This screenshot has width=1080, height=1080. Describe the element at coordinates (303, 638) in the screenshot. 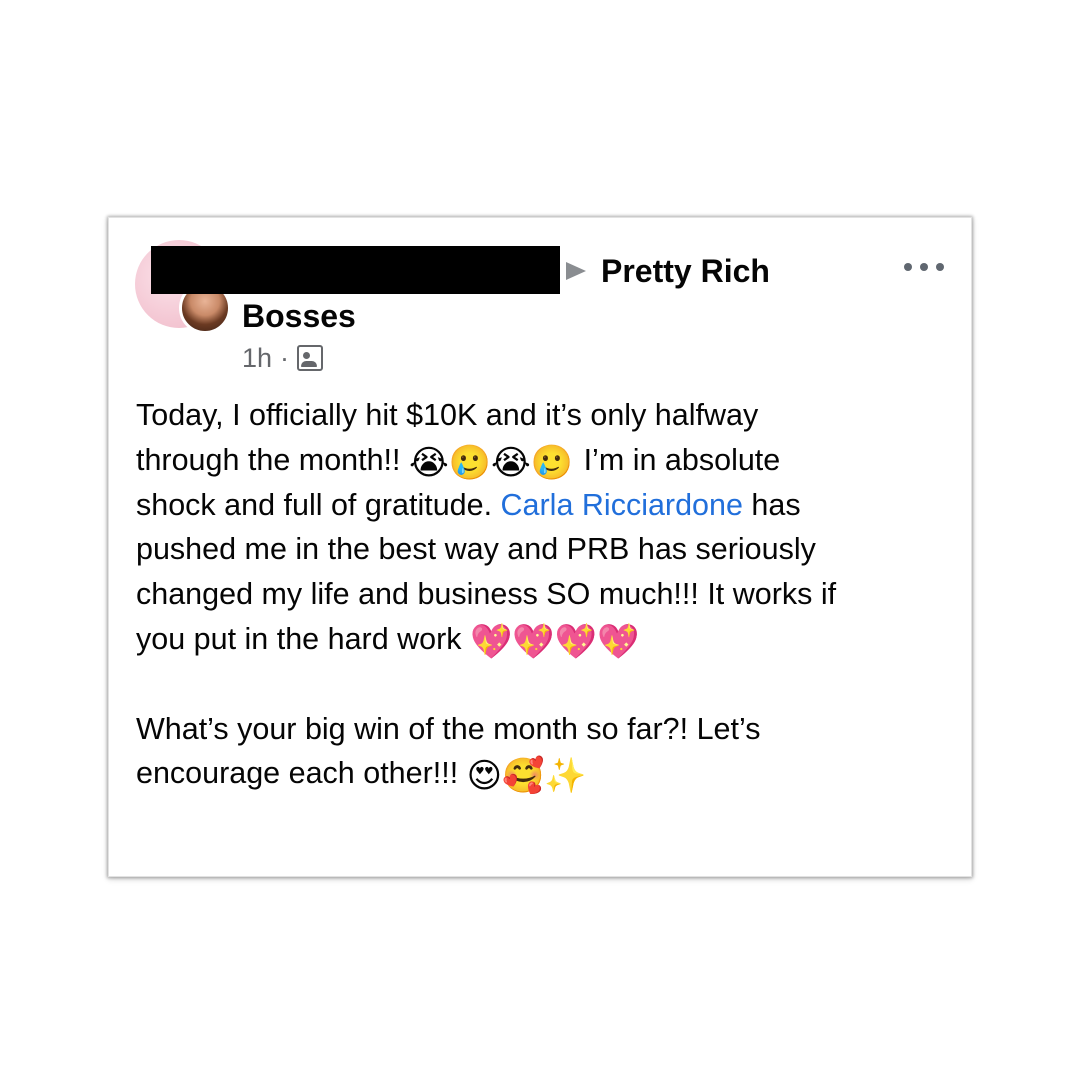

I see `post-text: you put in the hard work` at that location.